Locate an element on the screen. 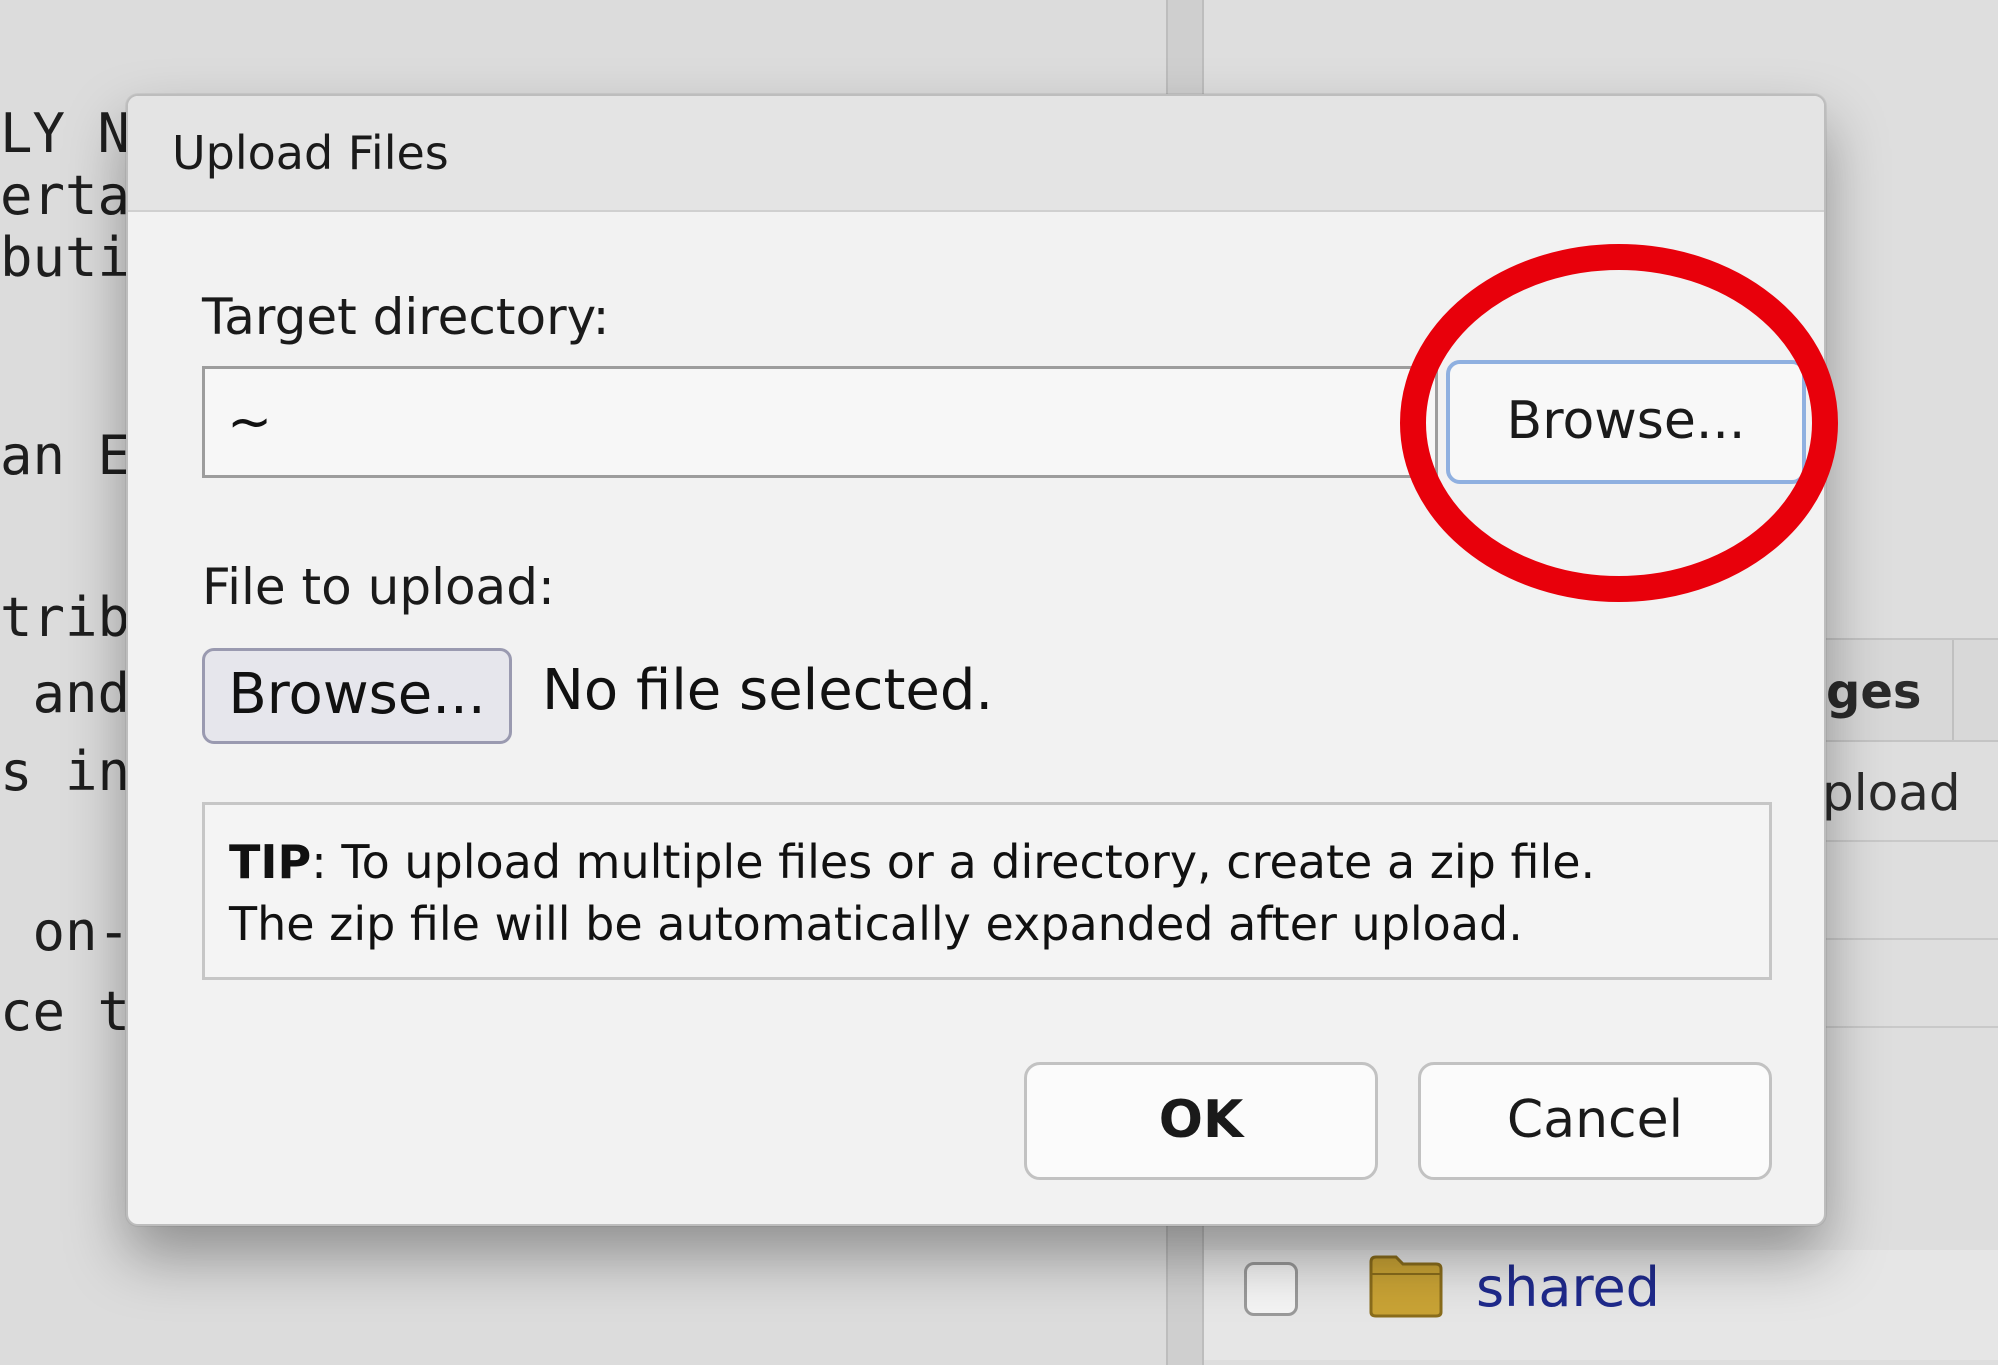  code-line: s in is located at coordinates (65, 771).